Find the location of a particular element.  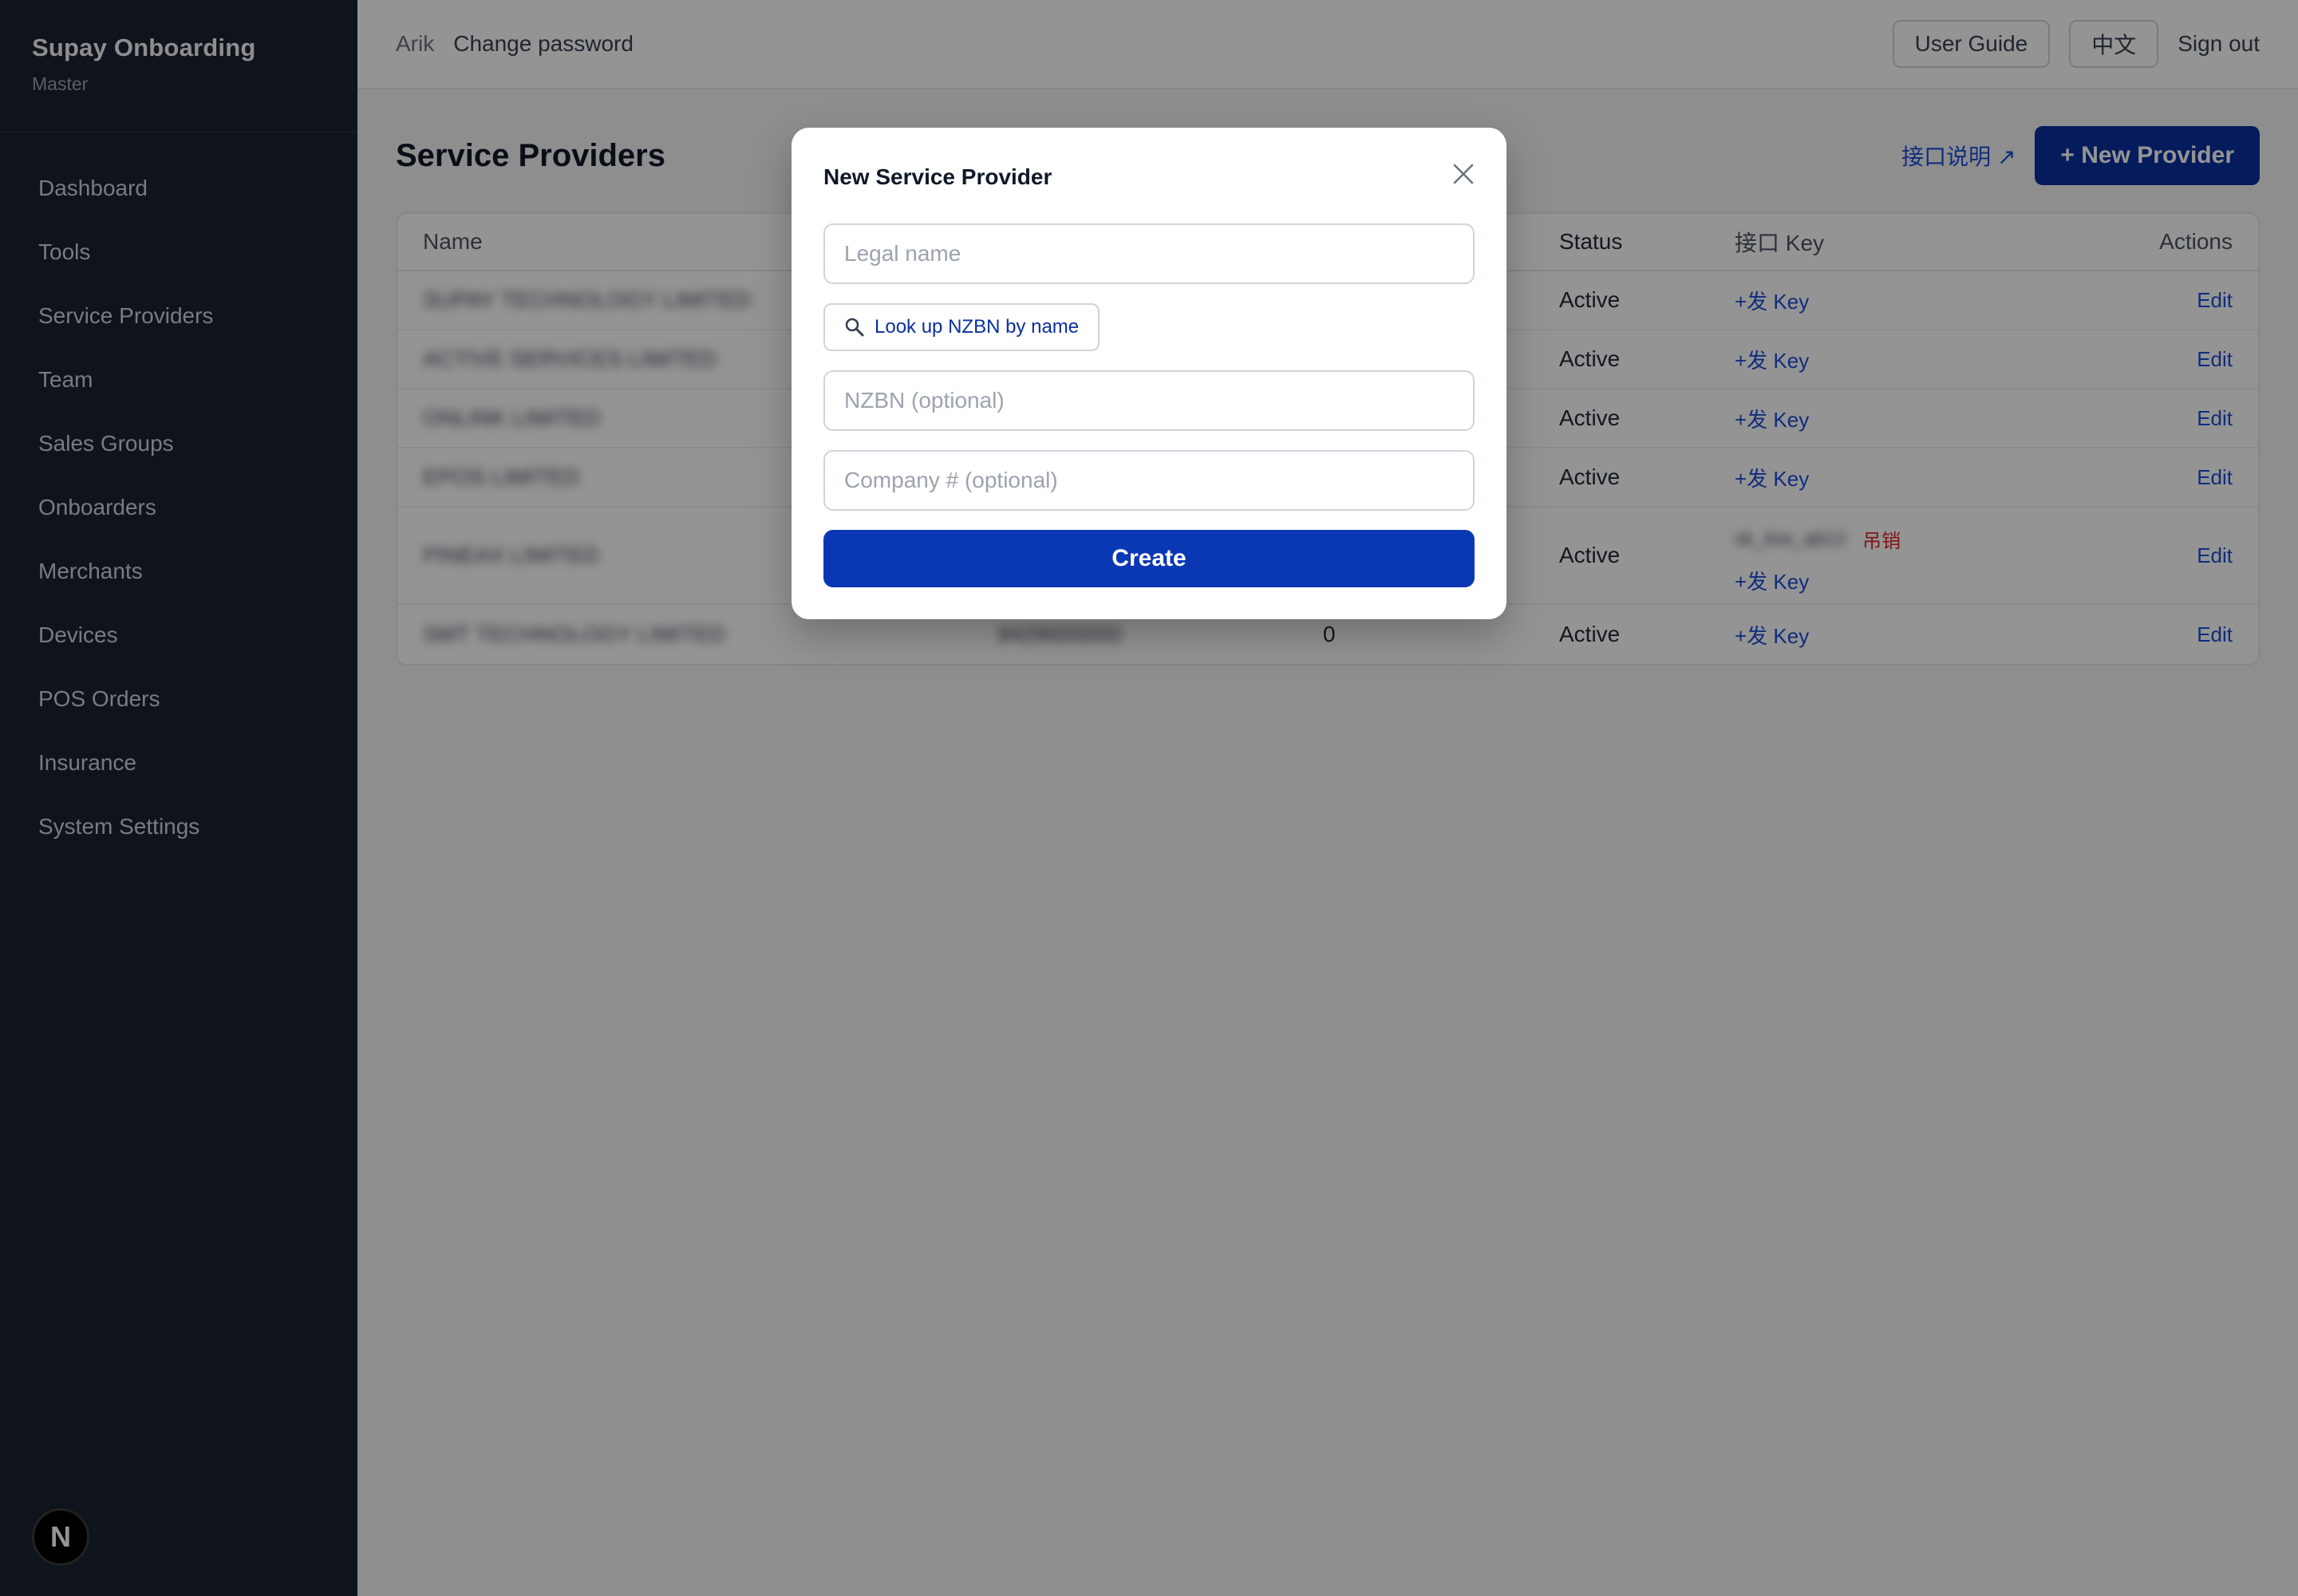

create-button: Create is located at coordinates (1149, 558).